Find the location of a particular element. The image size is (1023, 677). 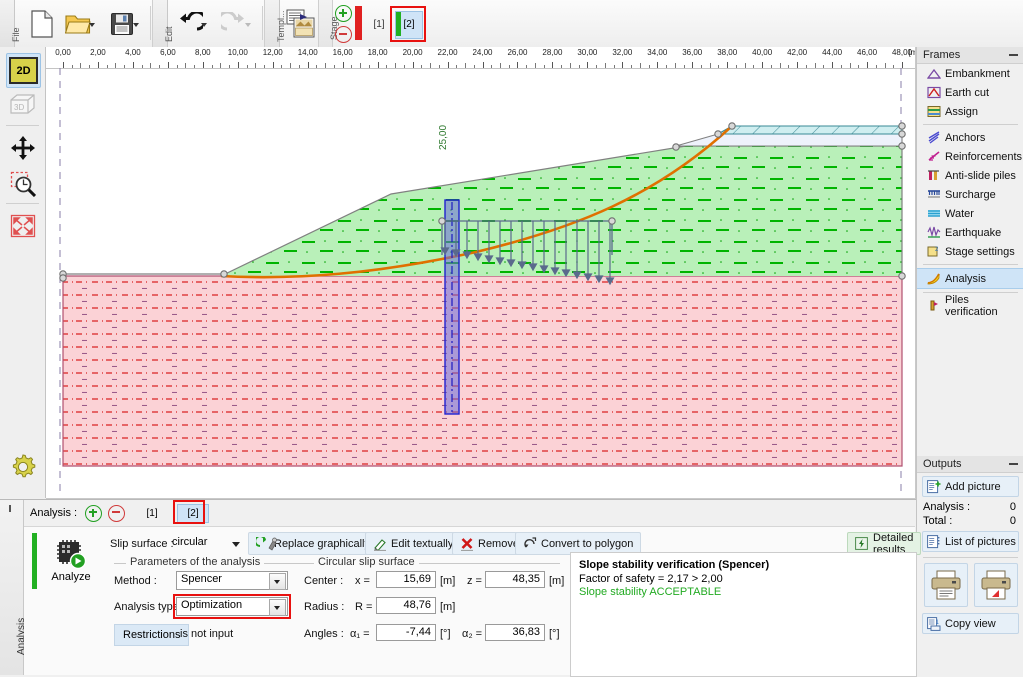

undo-dropdown is located at coordinates (204, 24).